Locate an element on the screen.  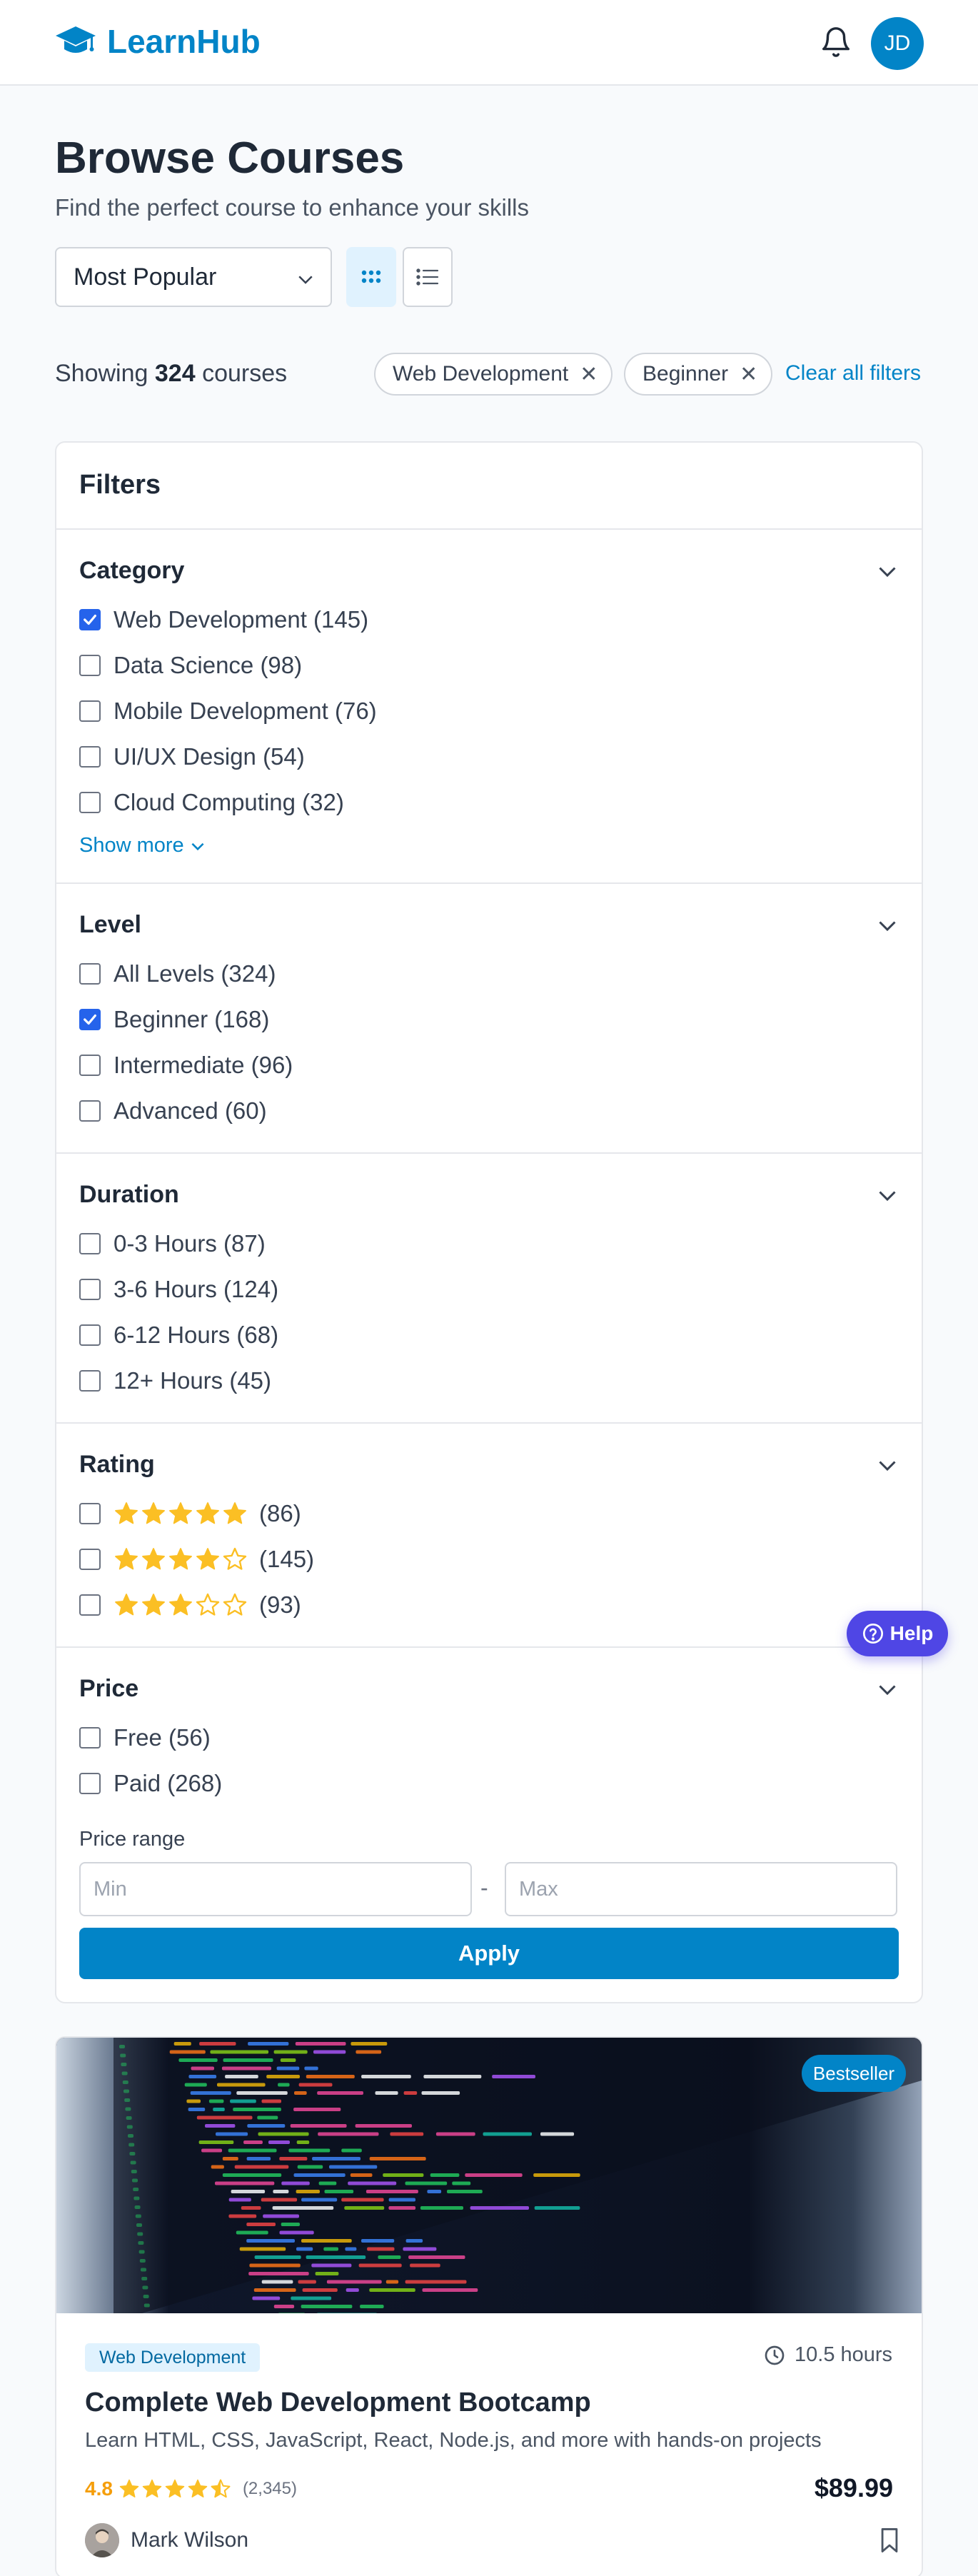
filter-option-cloud-computing: Cloud Computing (32) is located at coordinates (211, 802).